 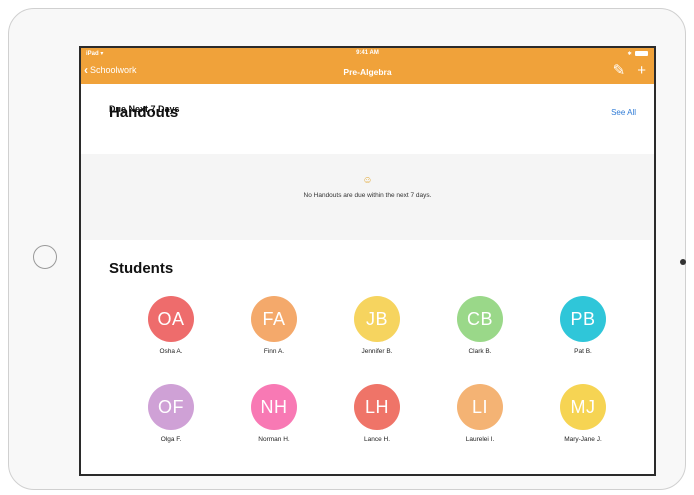 I want to click on student-name: Clark B., so click(x=480, y=351).